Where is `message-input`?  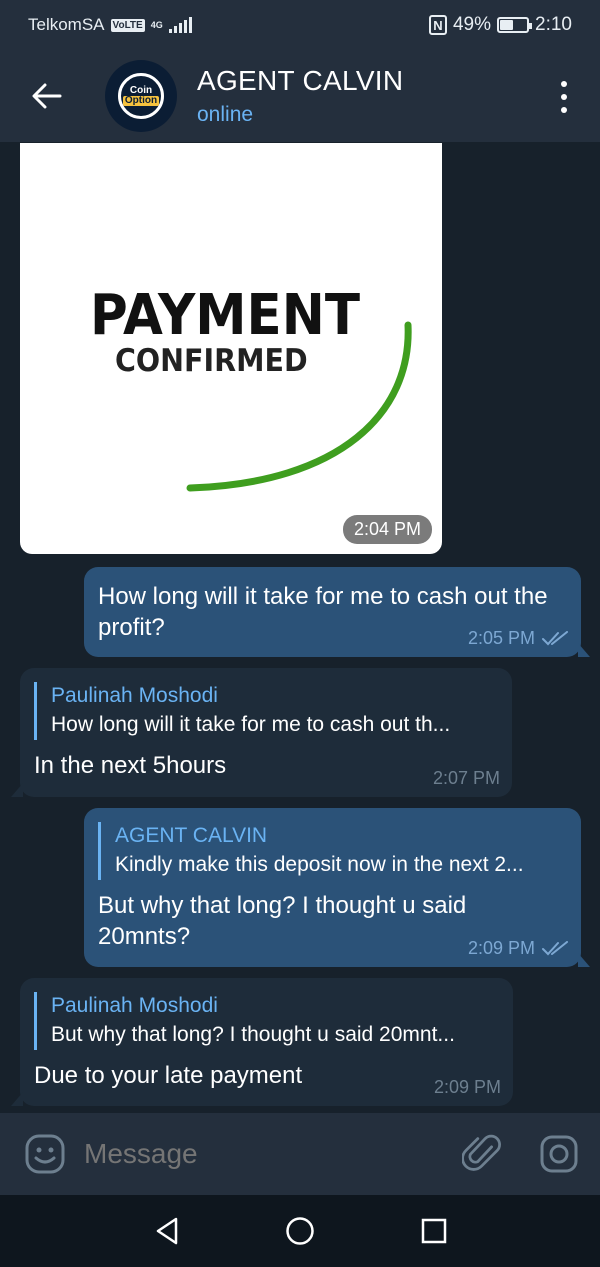
message-input is located at coordinates (264, 1154).